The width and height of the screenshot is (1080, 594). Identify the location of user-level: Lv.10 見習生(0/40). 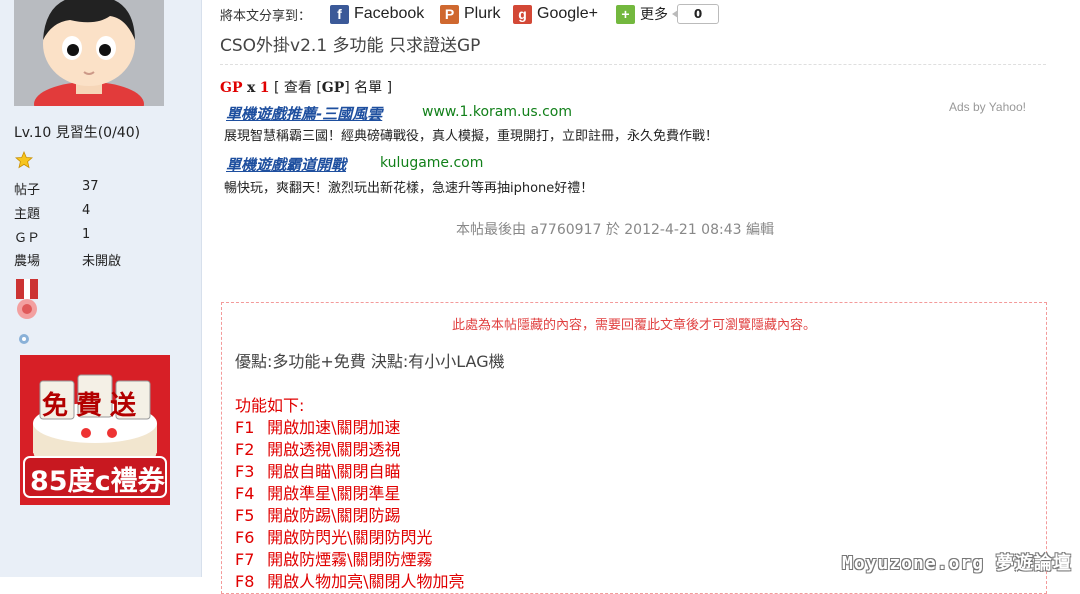
(77, 133).